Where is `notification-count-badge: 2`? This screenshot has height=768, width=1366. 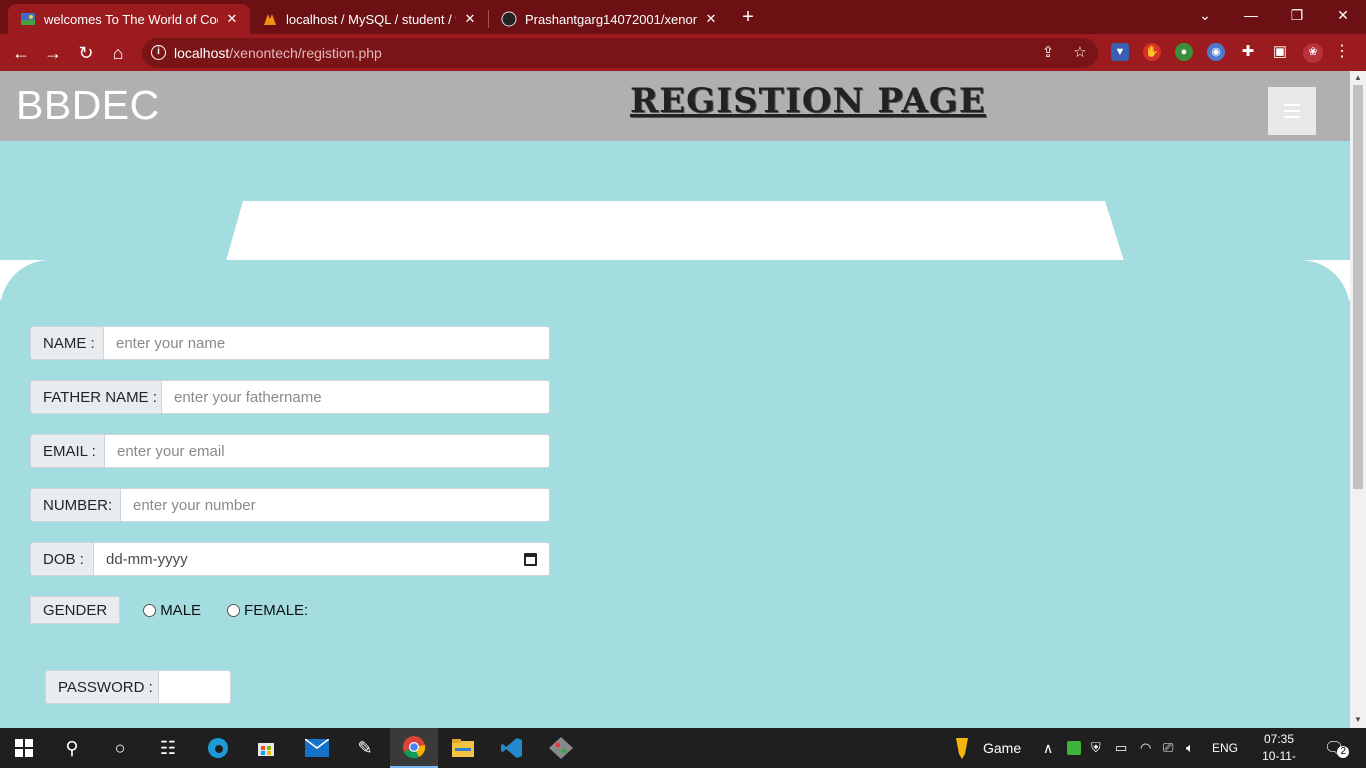
notification-count-badge: 2 is located at coordinates (1343, 752).